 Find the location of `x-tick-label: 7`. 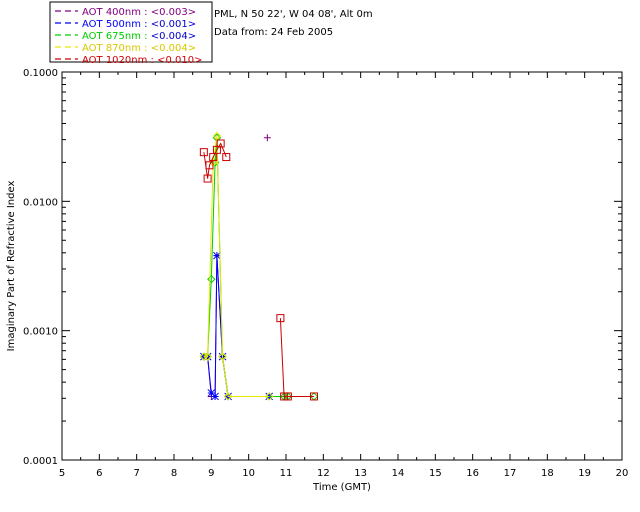

x-tick-label: 7 is located at coordinates (136, 473).